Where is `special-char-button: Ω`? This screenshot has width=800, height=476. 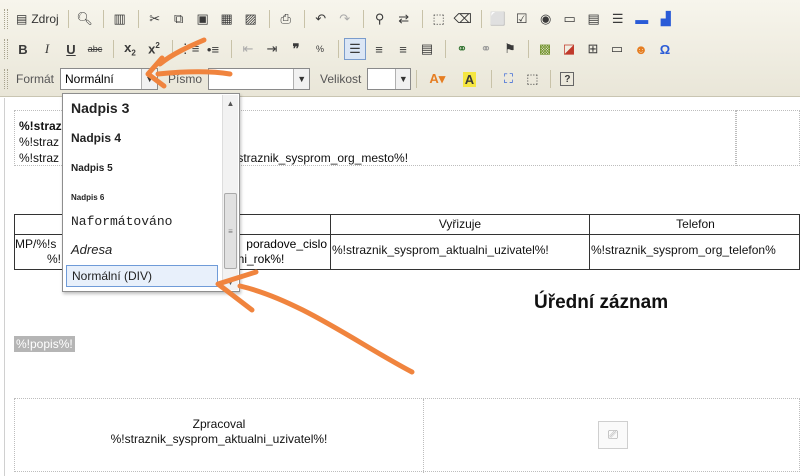
special-char-button: Ω is located at coordinates (665, 49).